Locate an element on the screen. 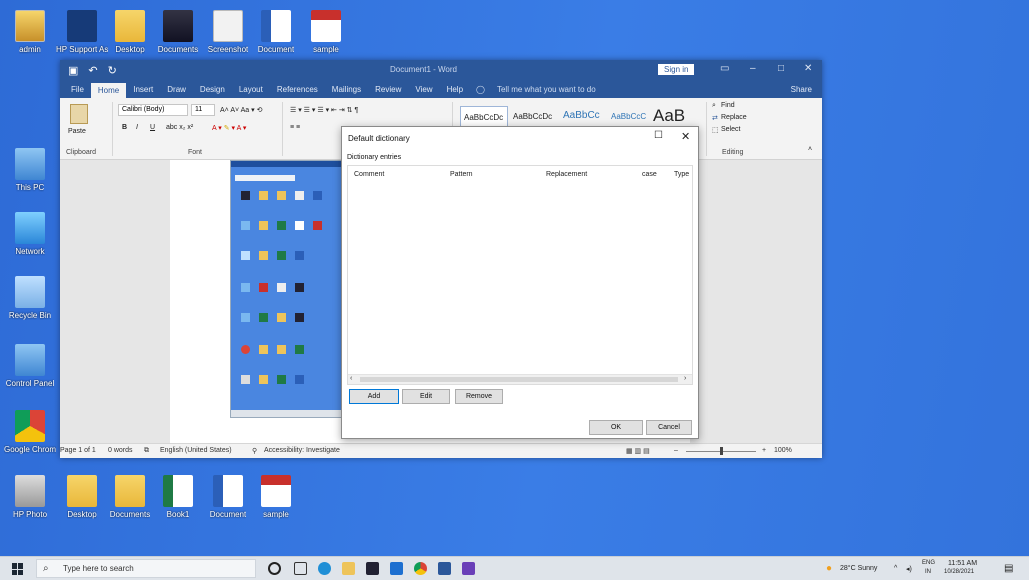 The image size is (1029, 580). desktop-icon-word-doc-2: Document is located at coordinates (228, 497).